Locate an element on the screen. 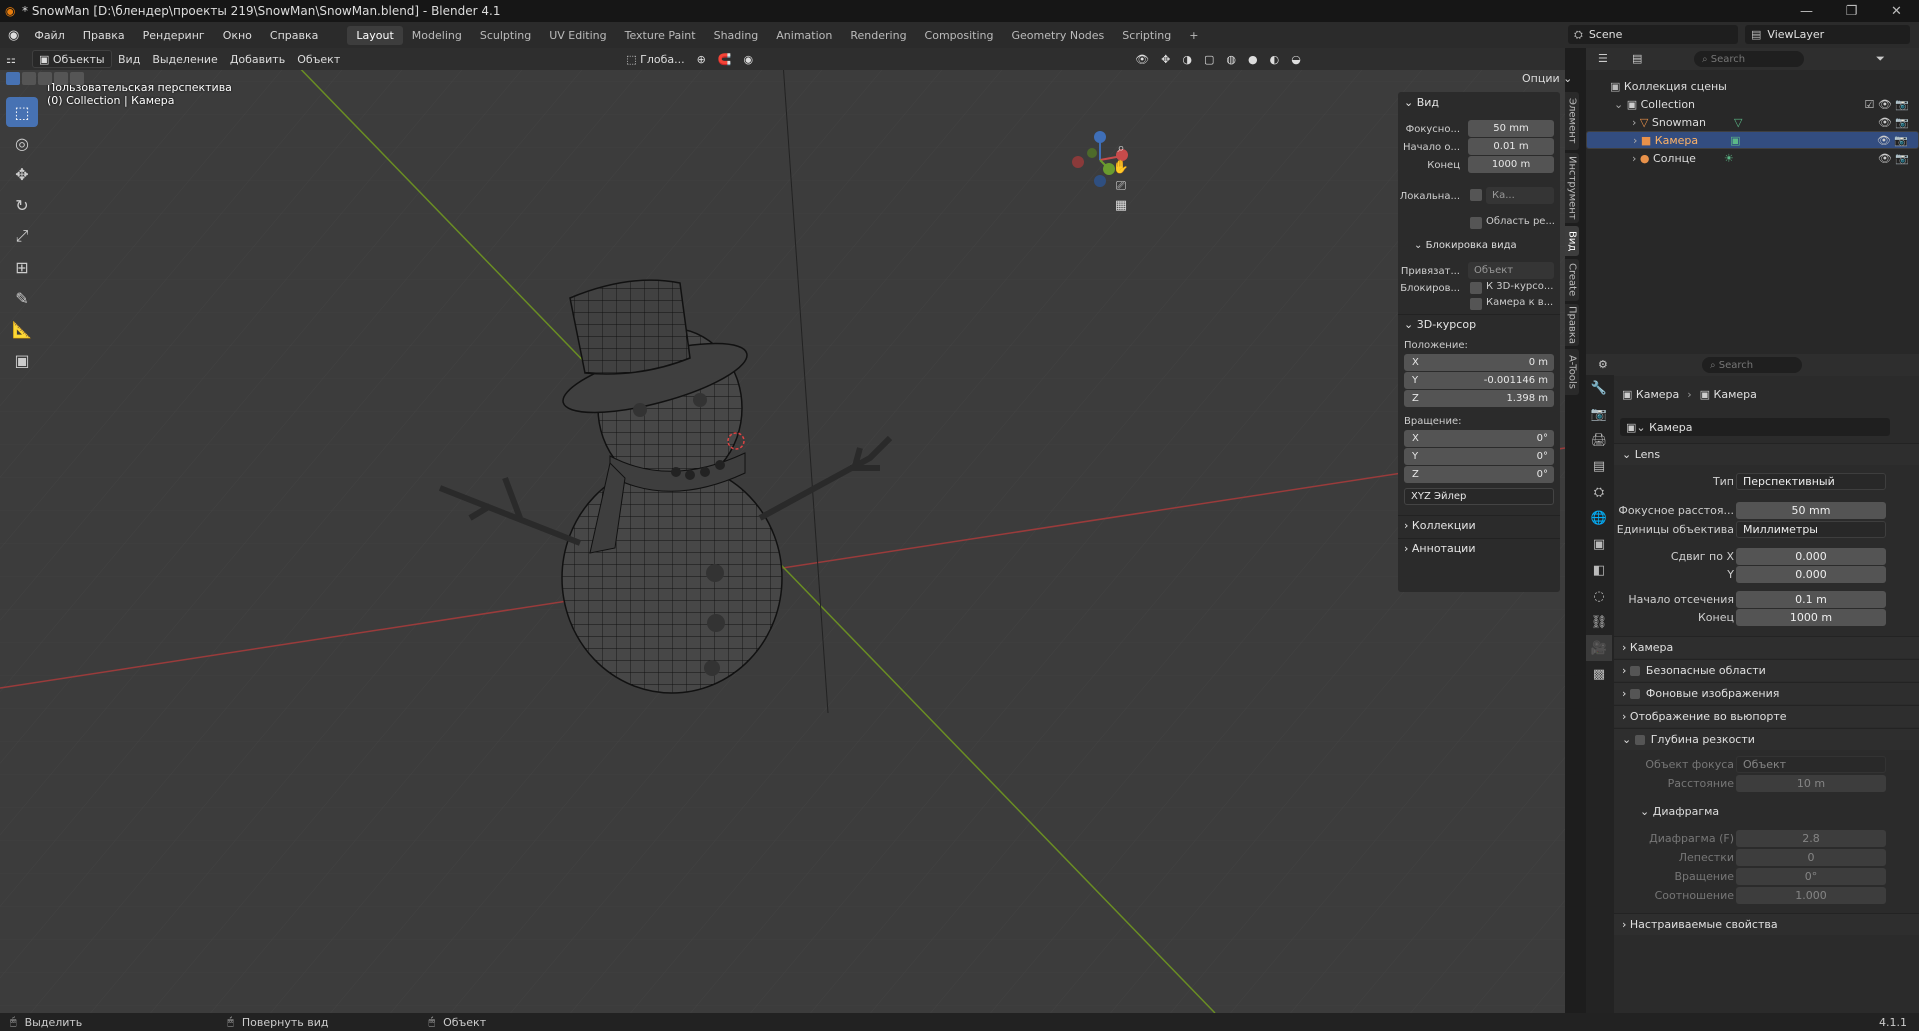 This screenshot has height=1031, width=1919. annotations-header: › Аннотации is located at coordinates (1479, 548).